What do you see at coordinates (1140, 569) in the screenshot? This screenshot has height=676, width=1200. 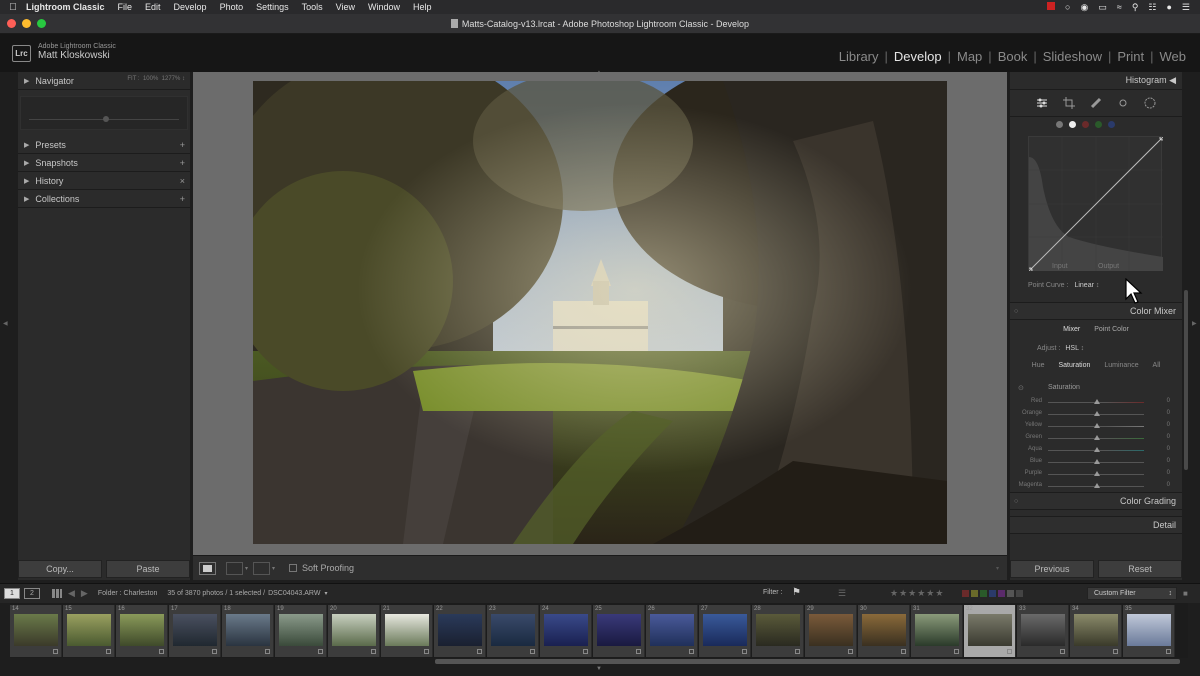 I see `reset-button: Reset` at bounding box center [1140, 569].